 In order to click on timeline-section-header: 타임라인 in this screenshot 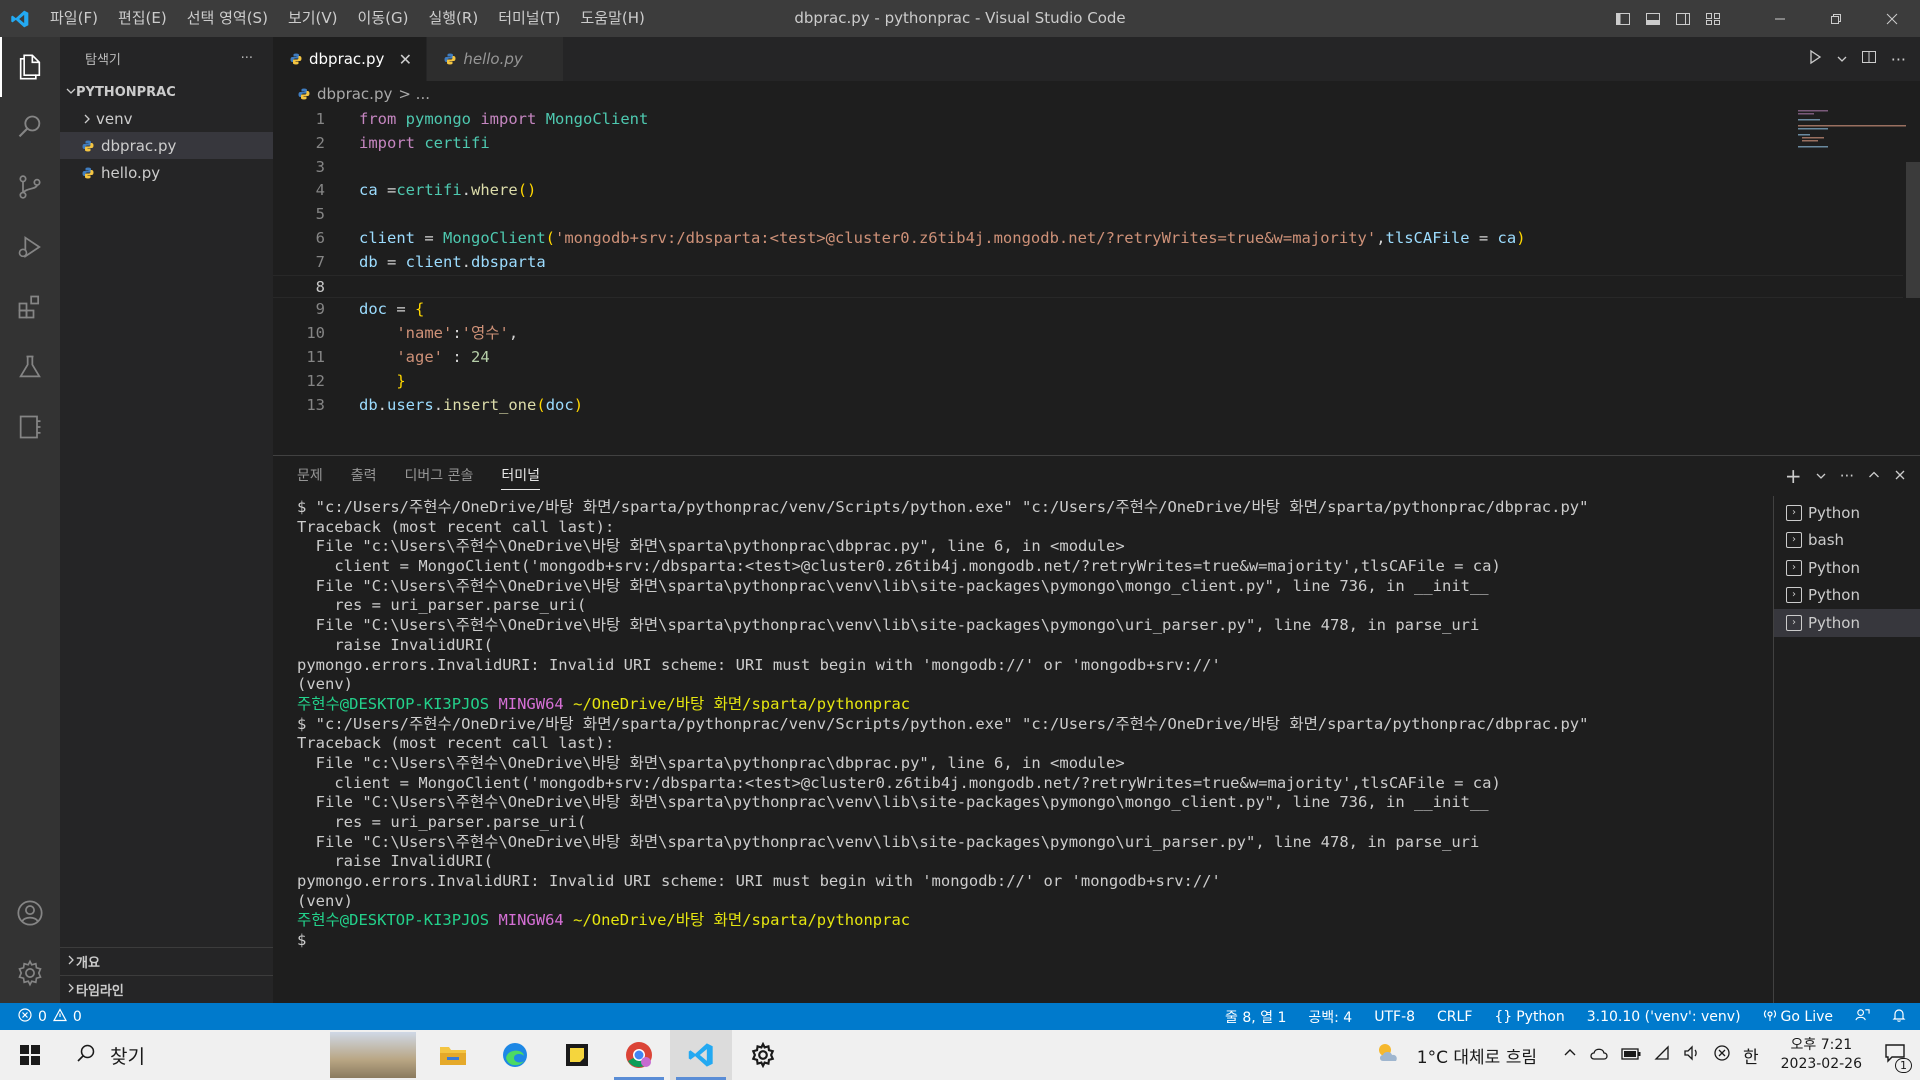, I will do `click(166, 989)`.